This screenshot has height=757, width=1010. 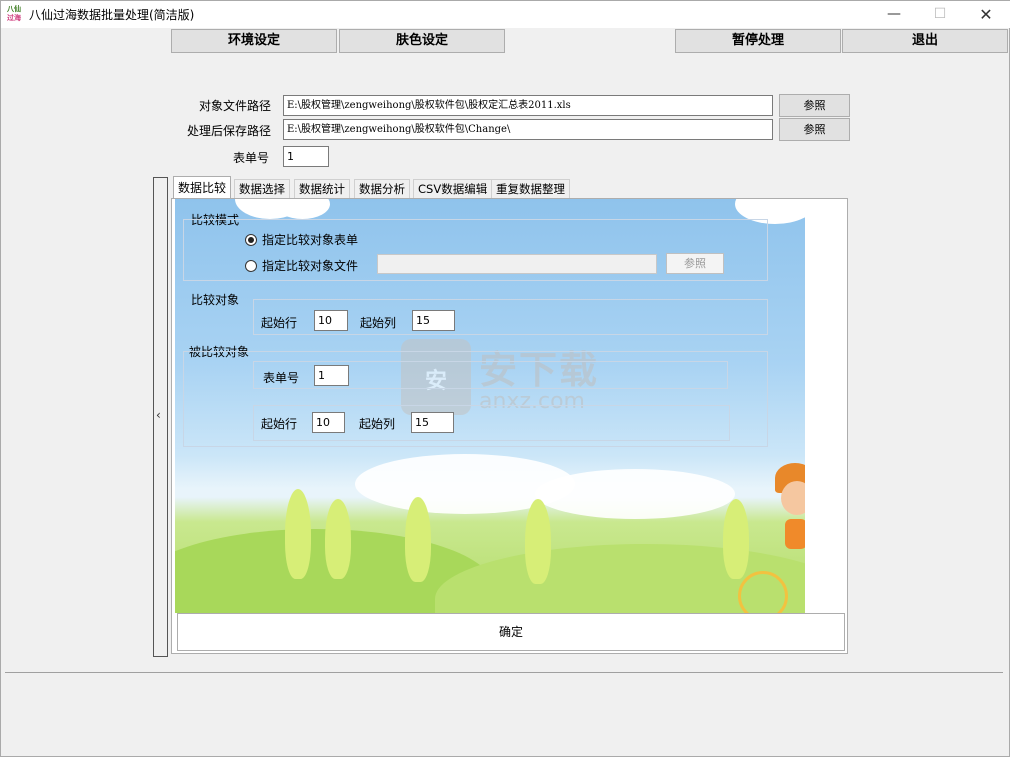 What do you see at coordinates (695, 263) in the screenshot?
I see `compare-file-browse-button: 参照` at bounding box center [695, 263].